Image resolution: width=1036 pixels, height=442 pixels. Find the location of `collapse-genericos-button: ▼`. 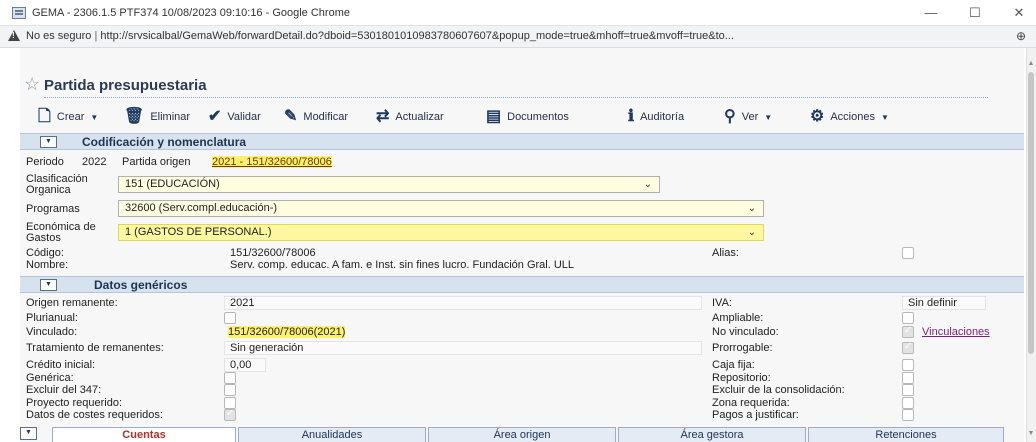

collapse-genericos-button: ▼ is located at coordinates (48, 285).